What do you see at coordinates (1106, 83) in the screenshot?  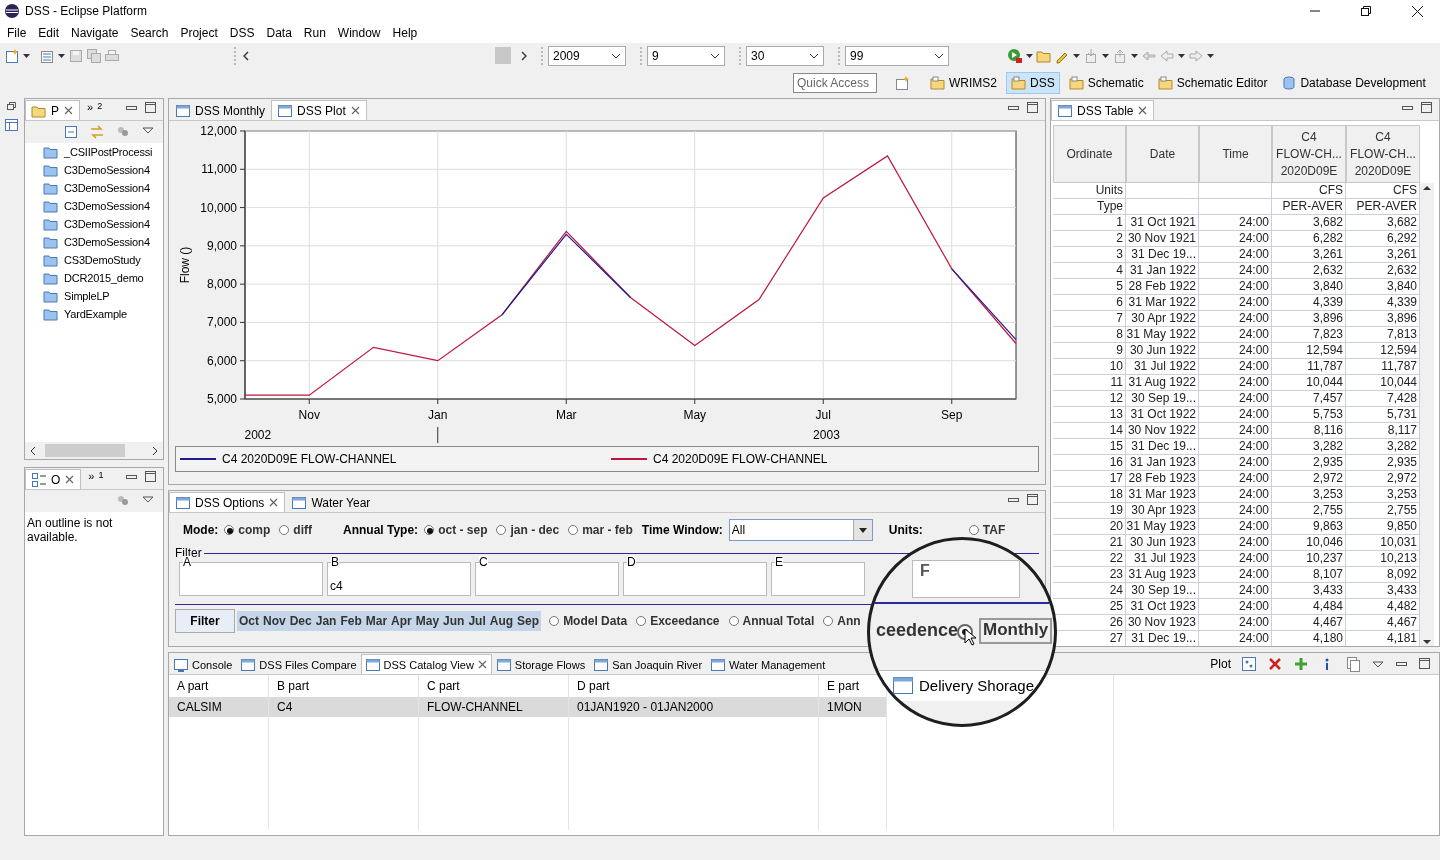 I see `perspective-button: Schematic` at bounding box center [1106, 83].